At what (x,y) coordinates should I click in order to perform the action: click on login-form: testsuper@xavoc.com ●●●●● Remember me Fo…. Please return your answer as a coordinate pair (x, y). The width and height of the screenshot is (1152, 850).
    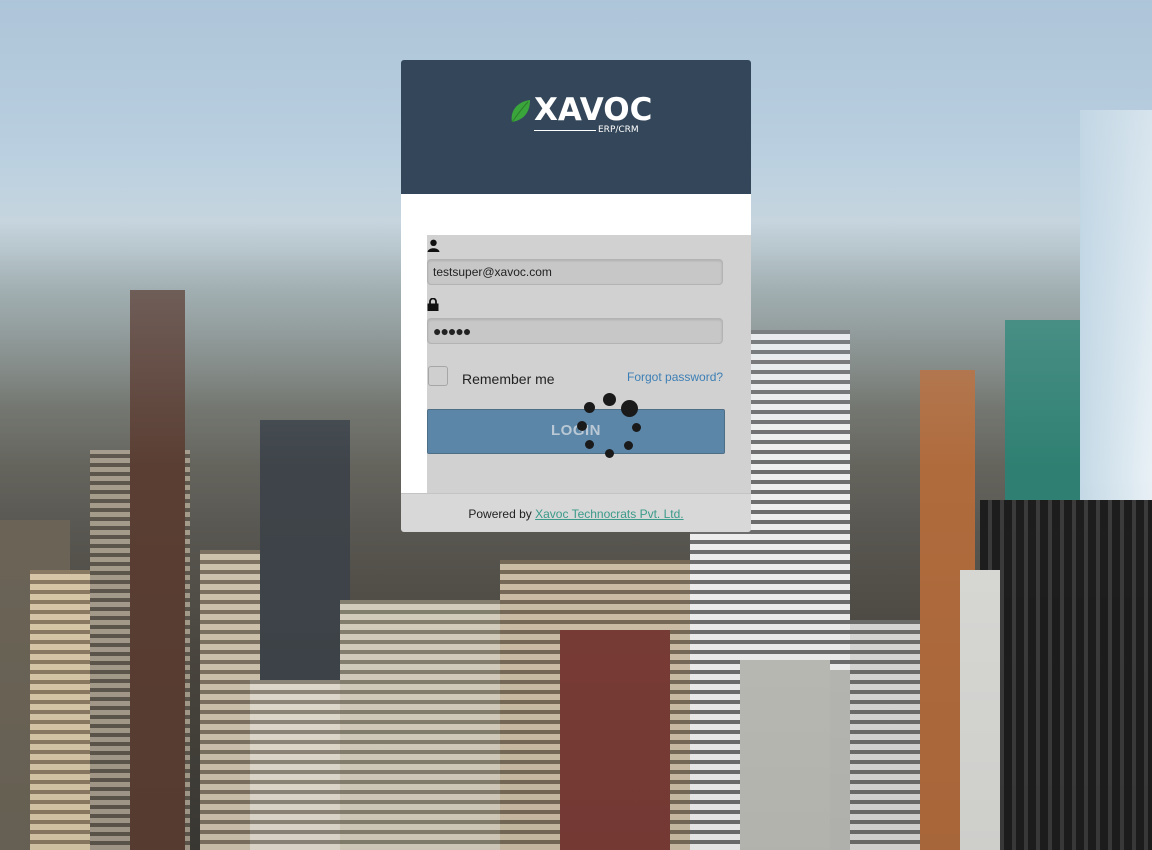
    Looking at the image, I should click on (589, 364).